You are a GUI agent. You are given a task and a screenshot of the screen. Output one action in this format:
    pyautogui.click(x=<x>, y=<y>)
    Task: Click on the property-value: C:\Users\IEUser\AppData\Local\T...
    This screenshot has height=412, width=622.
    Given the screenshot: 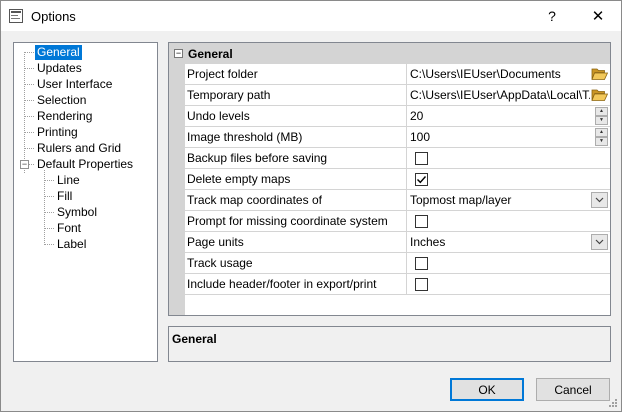 What is the action you would take?
    pyautogui.click(x=509, y=95)
    